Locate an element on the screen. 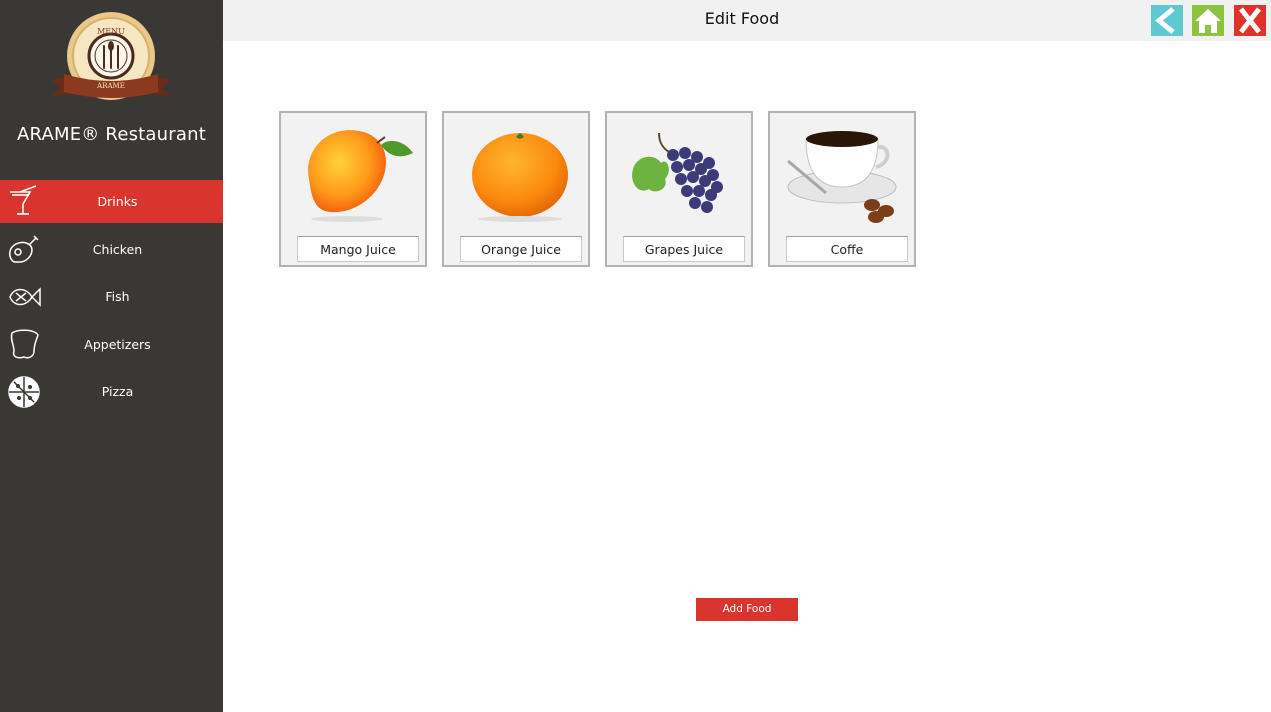  add-food-button: Add Food is located at coordinates (747, 609).